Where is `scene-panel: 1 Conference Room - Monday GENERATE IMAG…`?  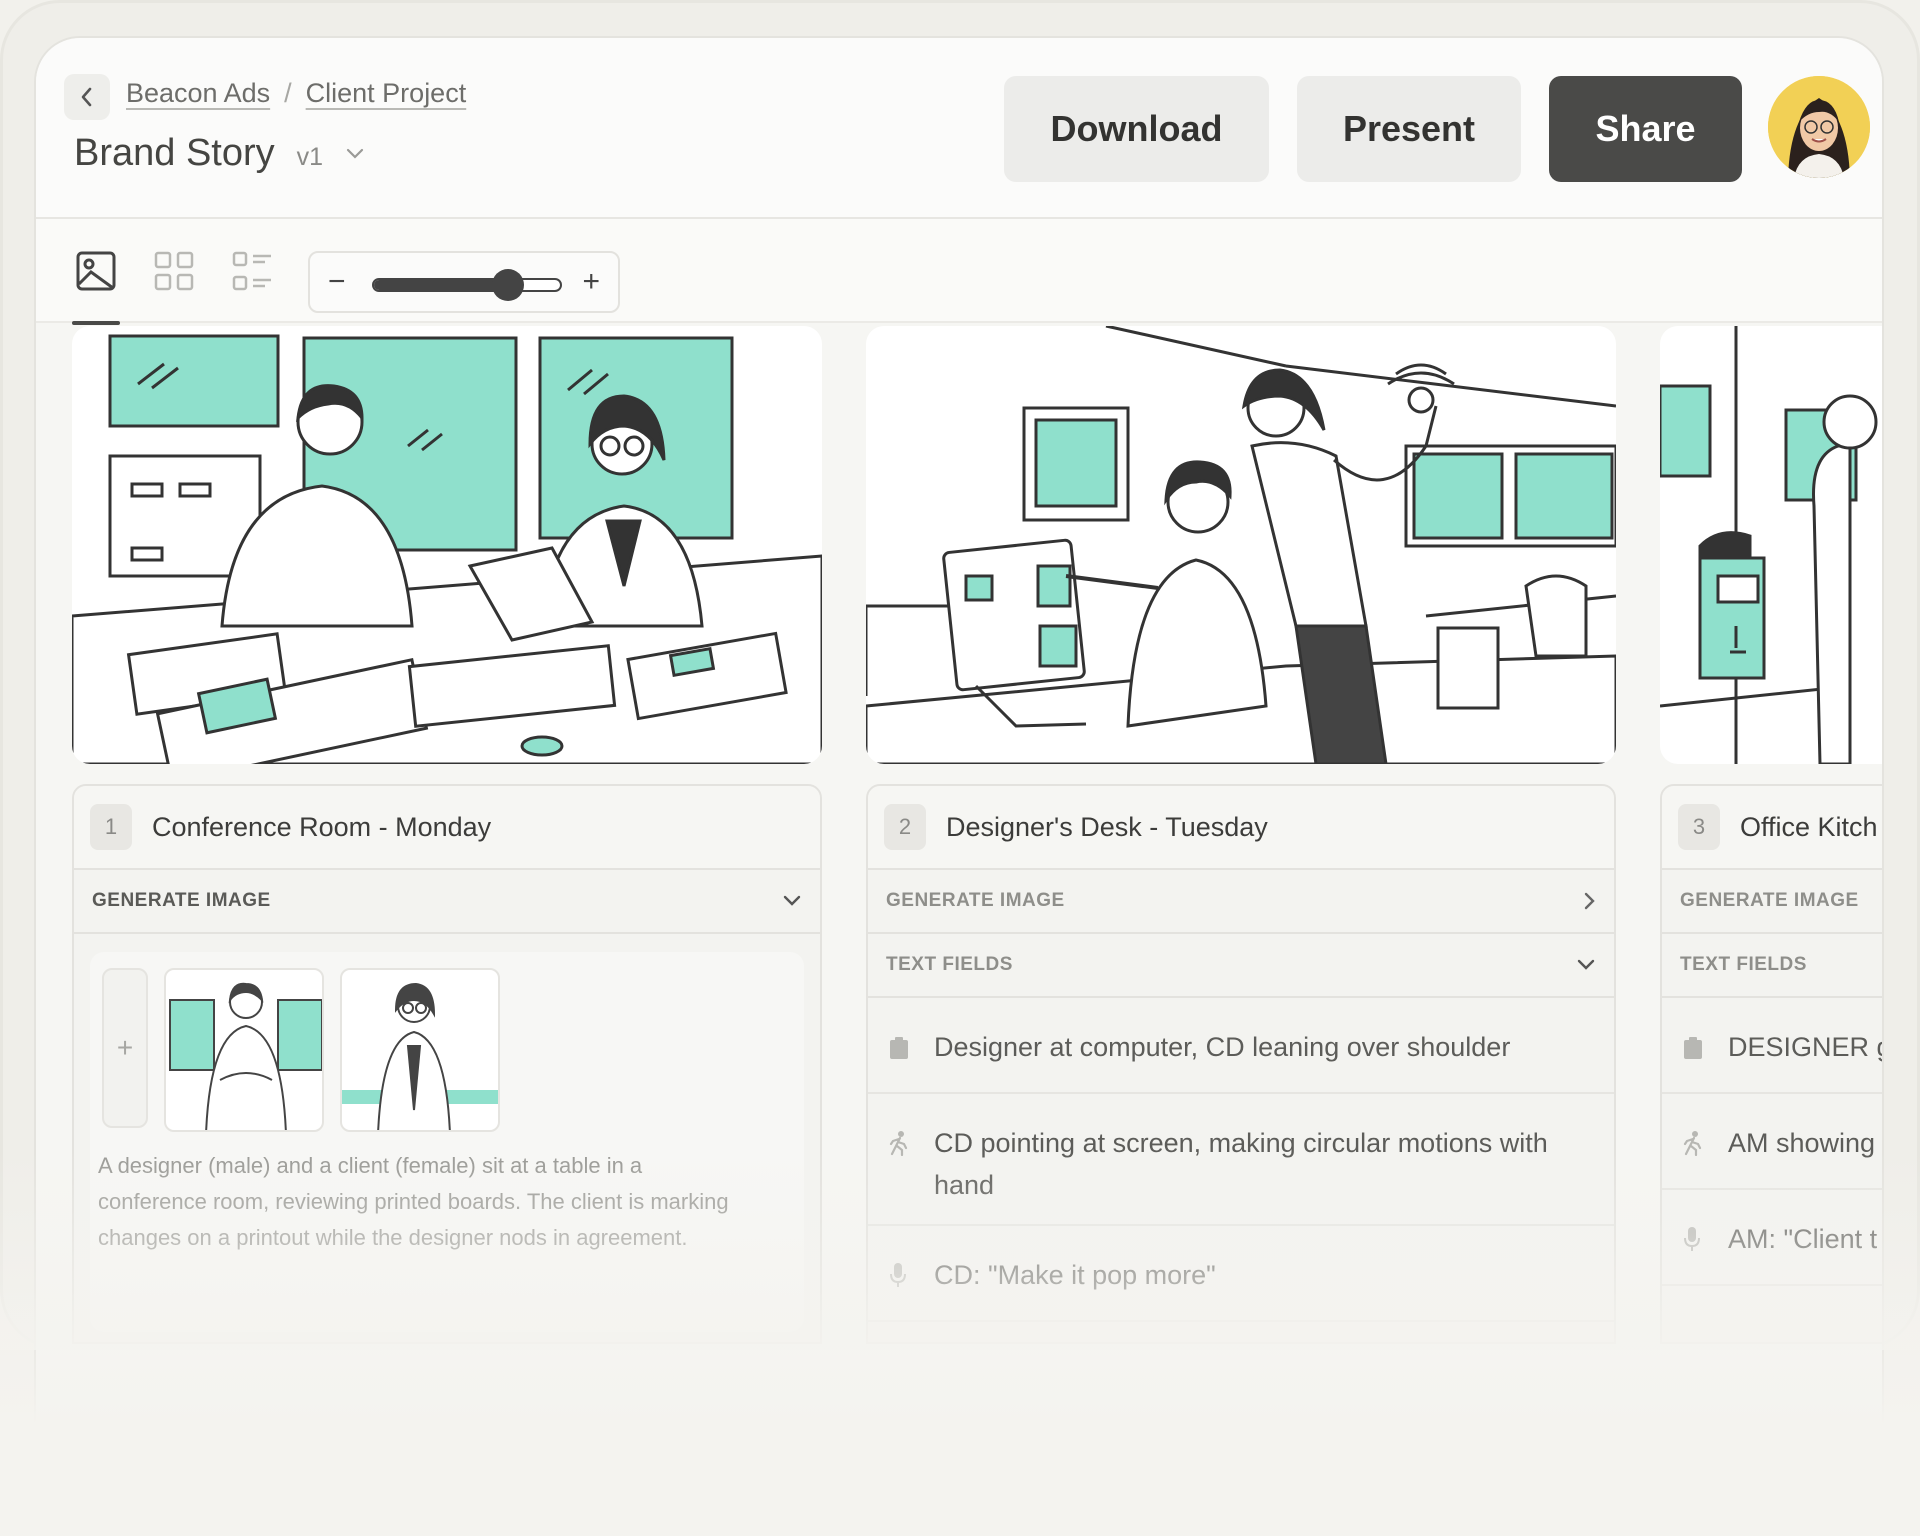
scene-panel: 1 Conference Room - Monday GENERATE IMAG… is located at coordinates (447, 1064).